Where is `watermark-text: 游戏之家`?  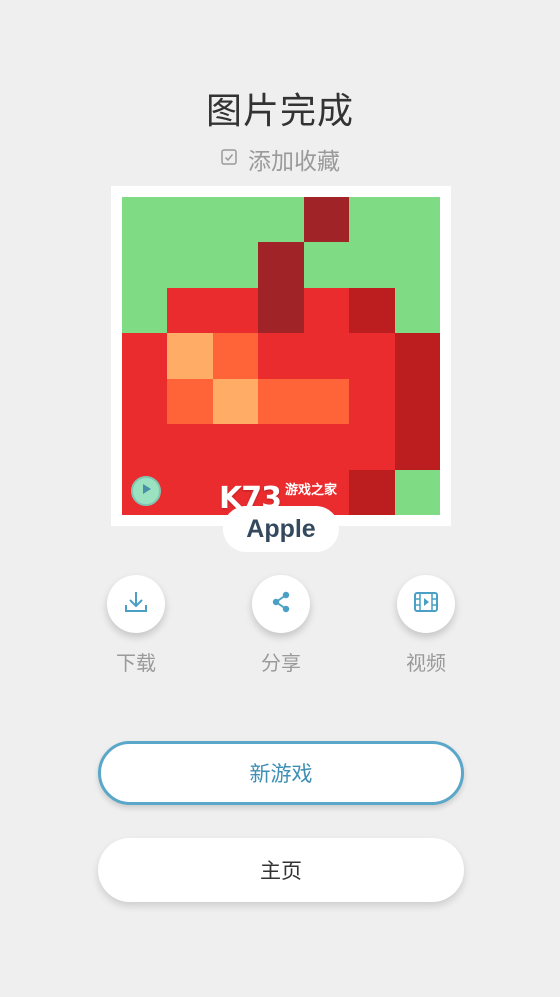 watermark-text: 游戏之家 is located at coordinates (311, 490).